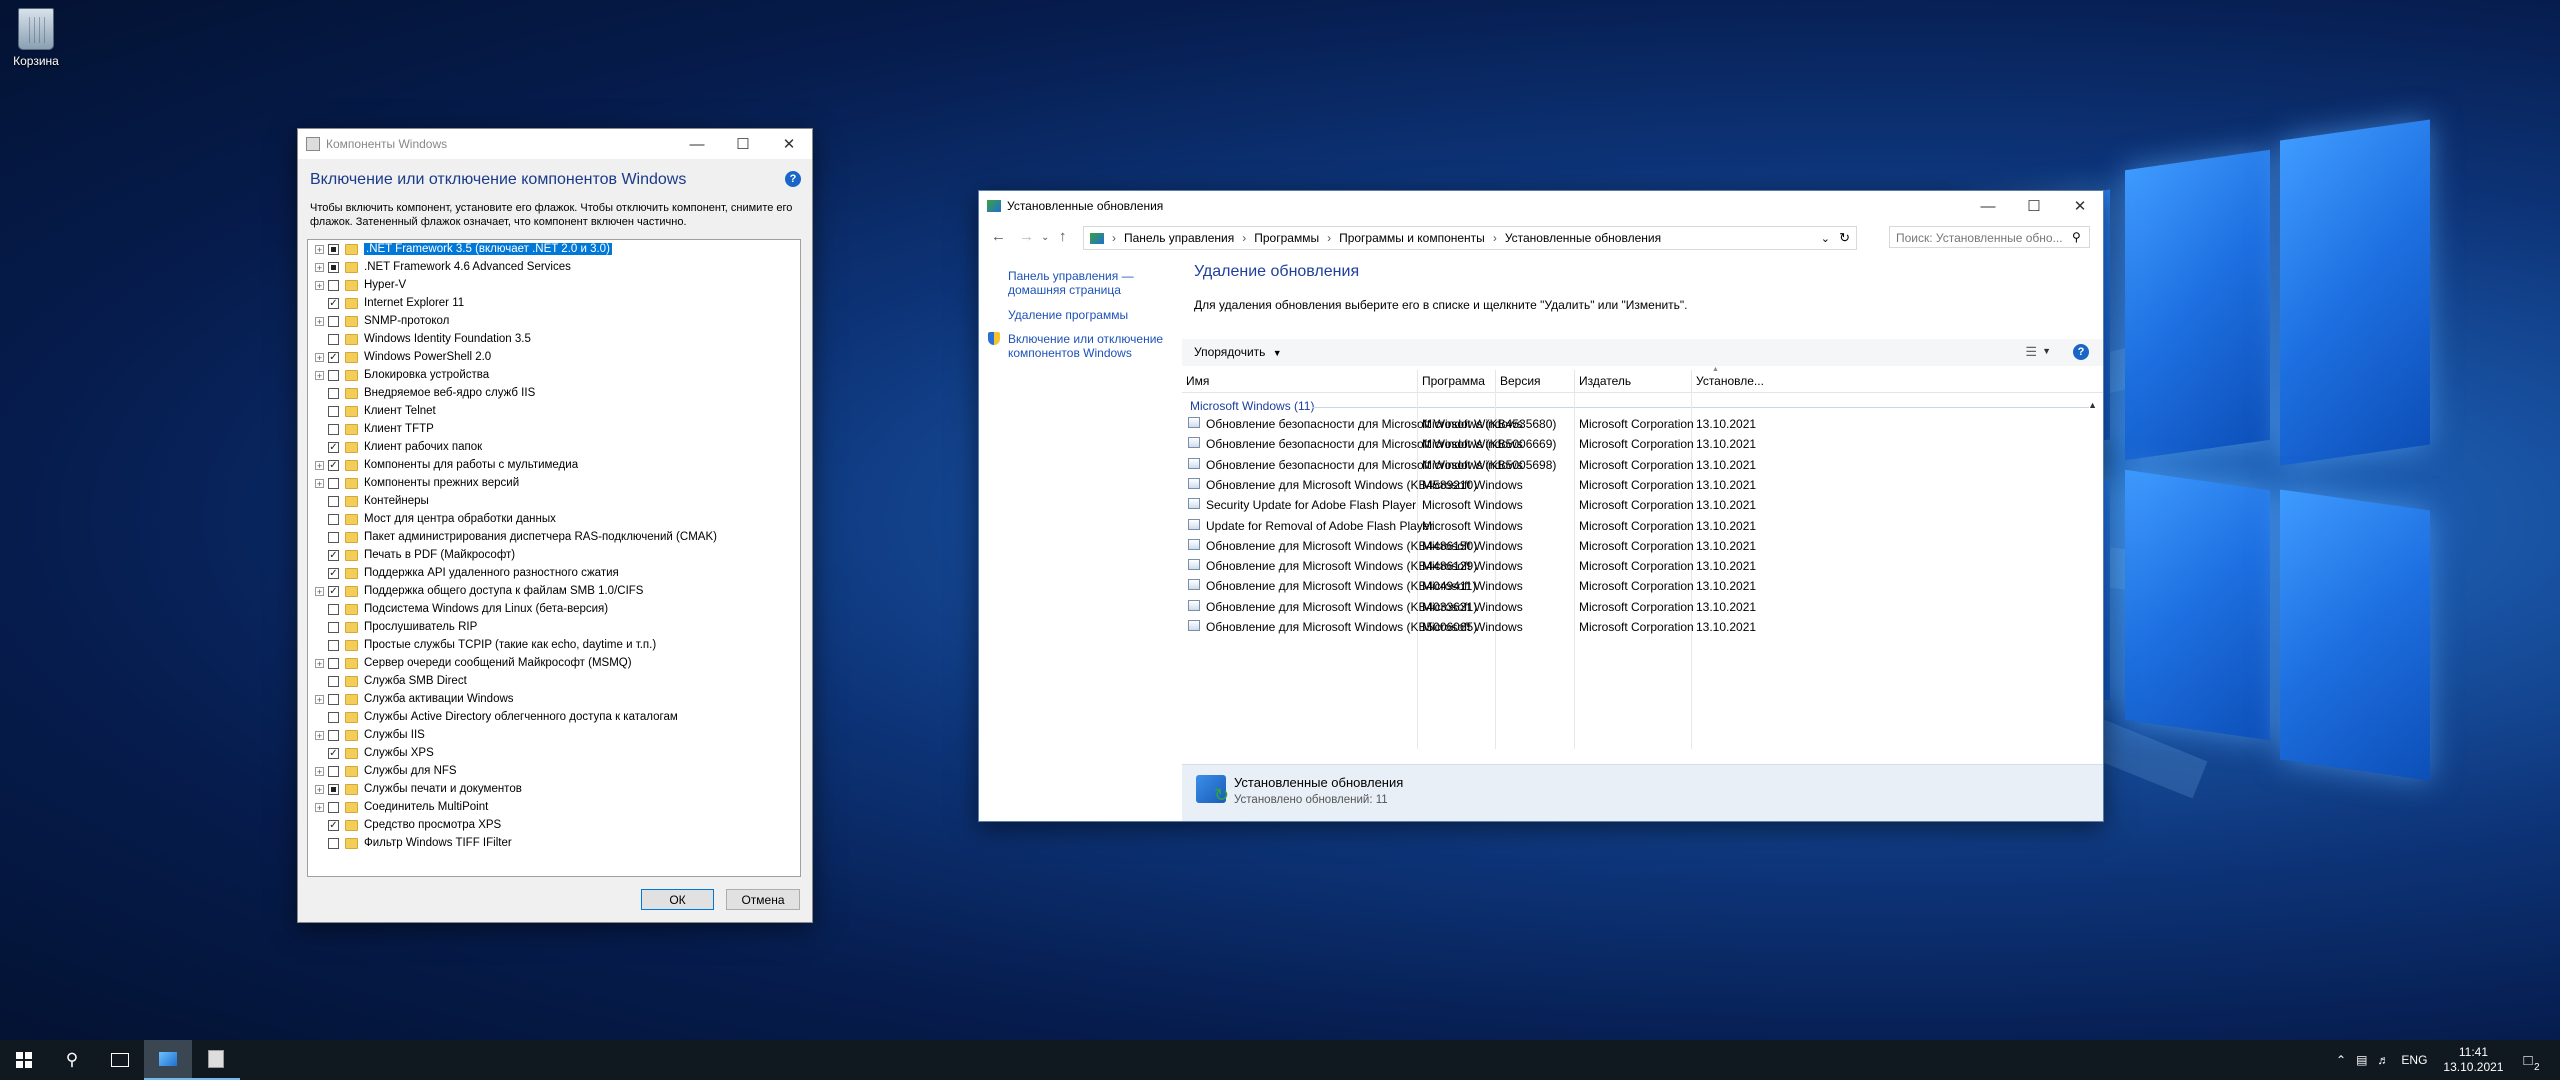  I want to click on feature-item: Прослушиватель RIP, so click(554, 627).